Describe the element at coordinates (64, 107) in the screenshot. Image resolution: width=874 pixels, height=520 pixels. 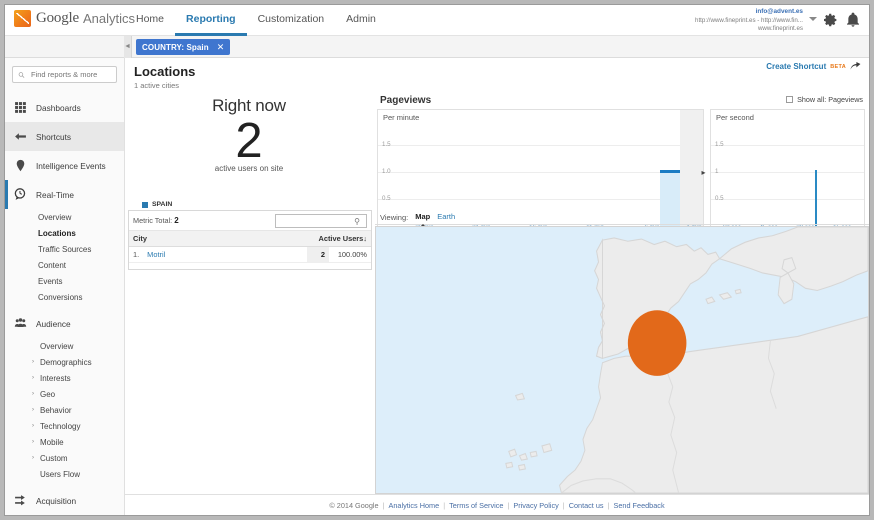
I see `sidebar-item-dashboards: Dashboards` at that location.